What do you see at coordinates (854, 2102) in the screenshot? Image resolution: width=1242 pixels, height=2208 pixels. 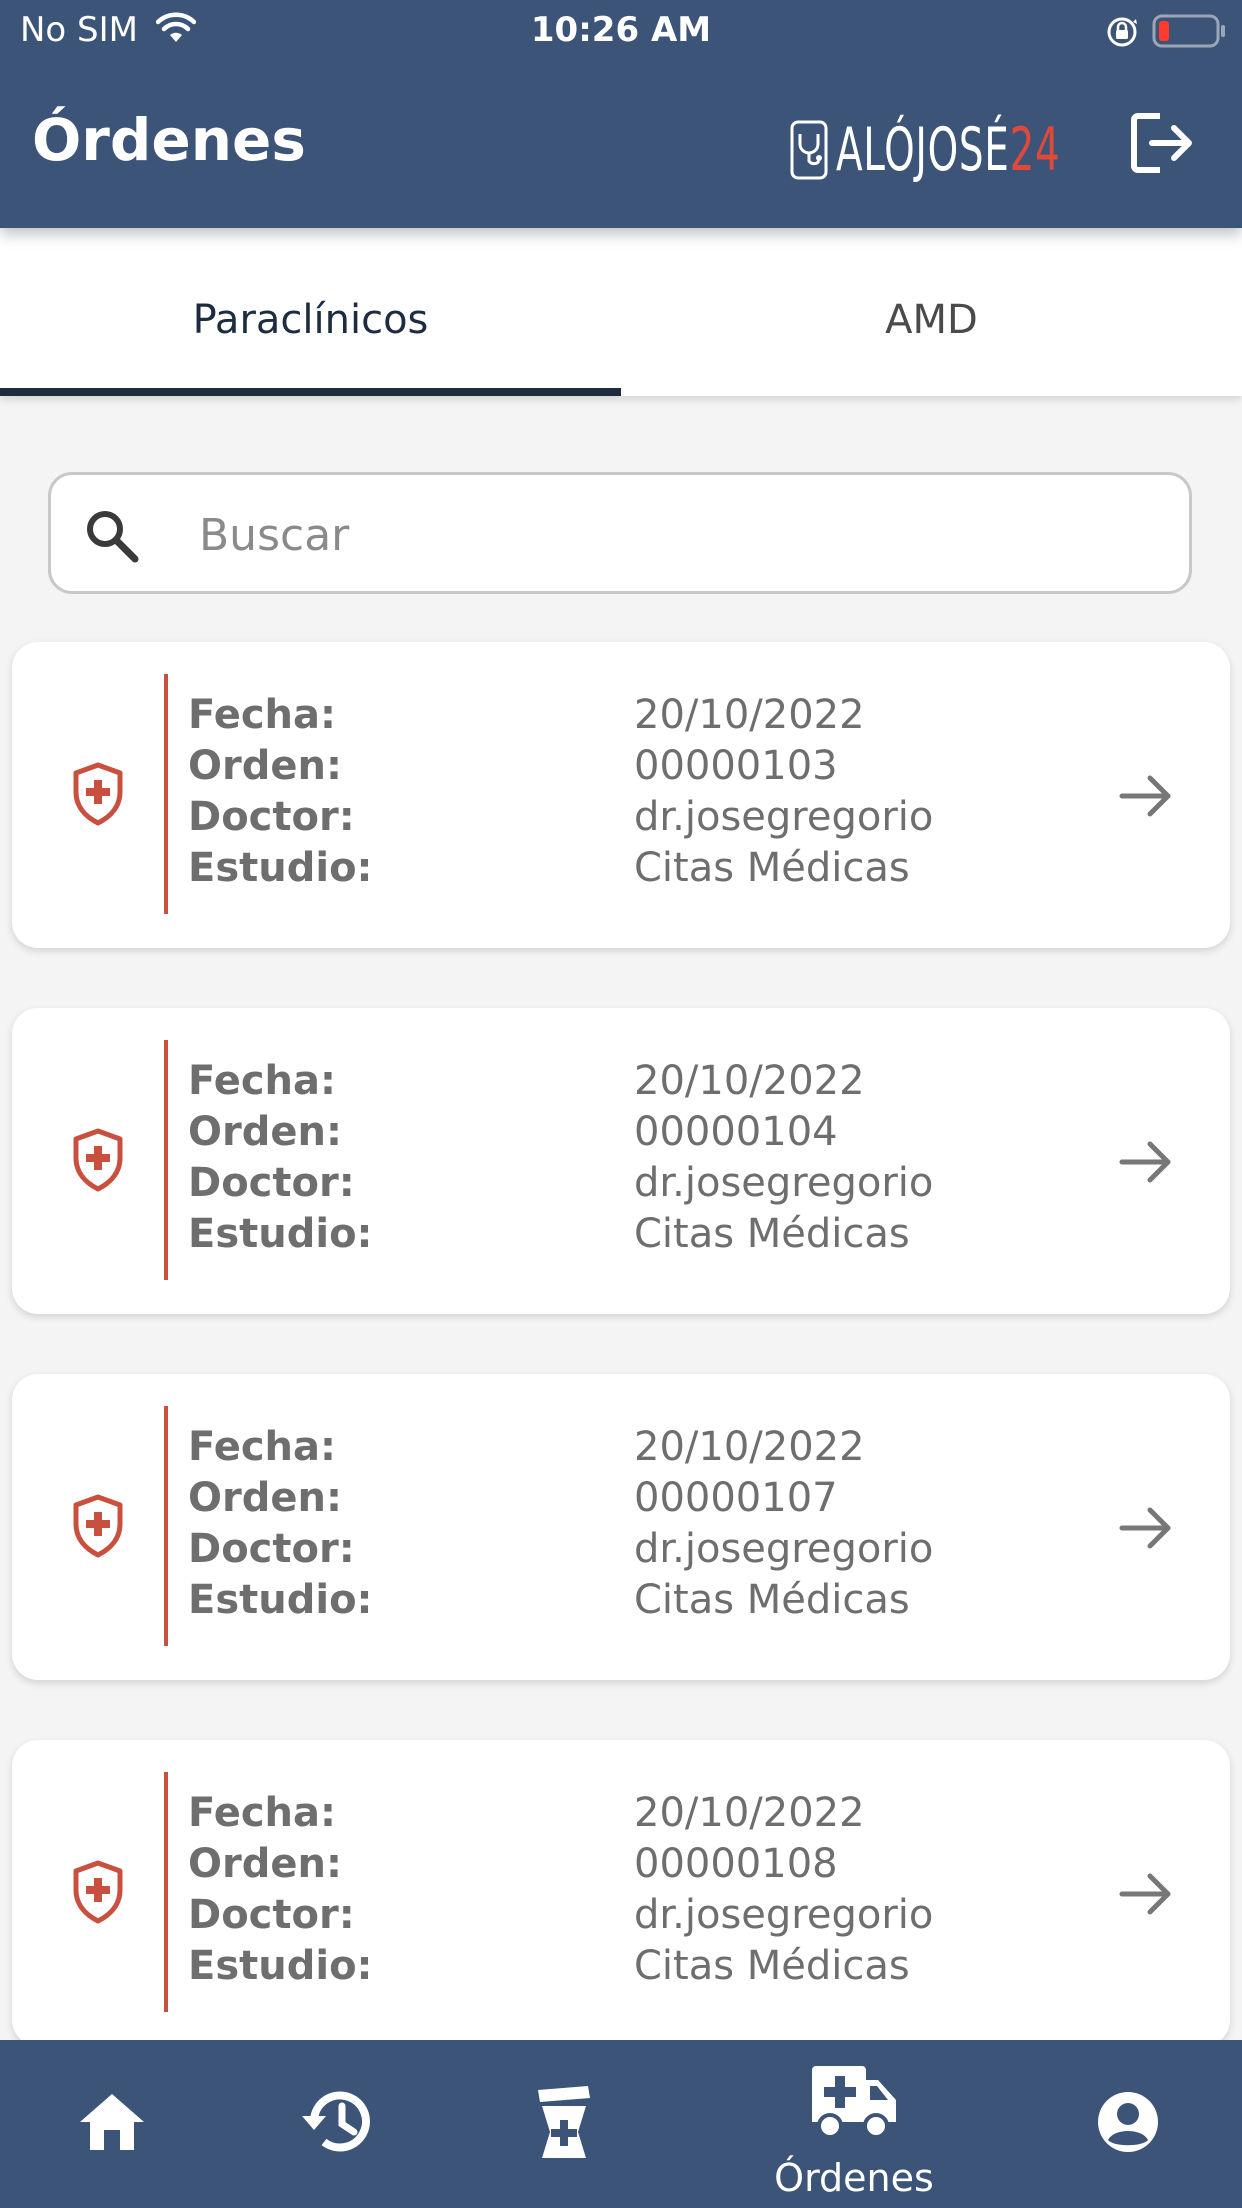 I see `ambulance-icon` at bounding box center [854, 2102].